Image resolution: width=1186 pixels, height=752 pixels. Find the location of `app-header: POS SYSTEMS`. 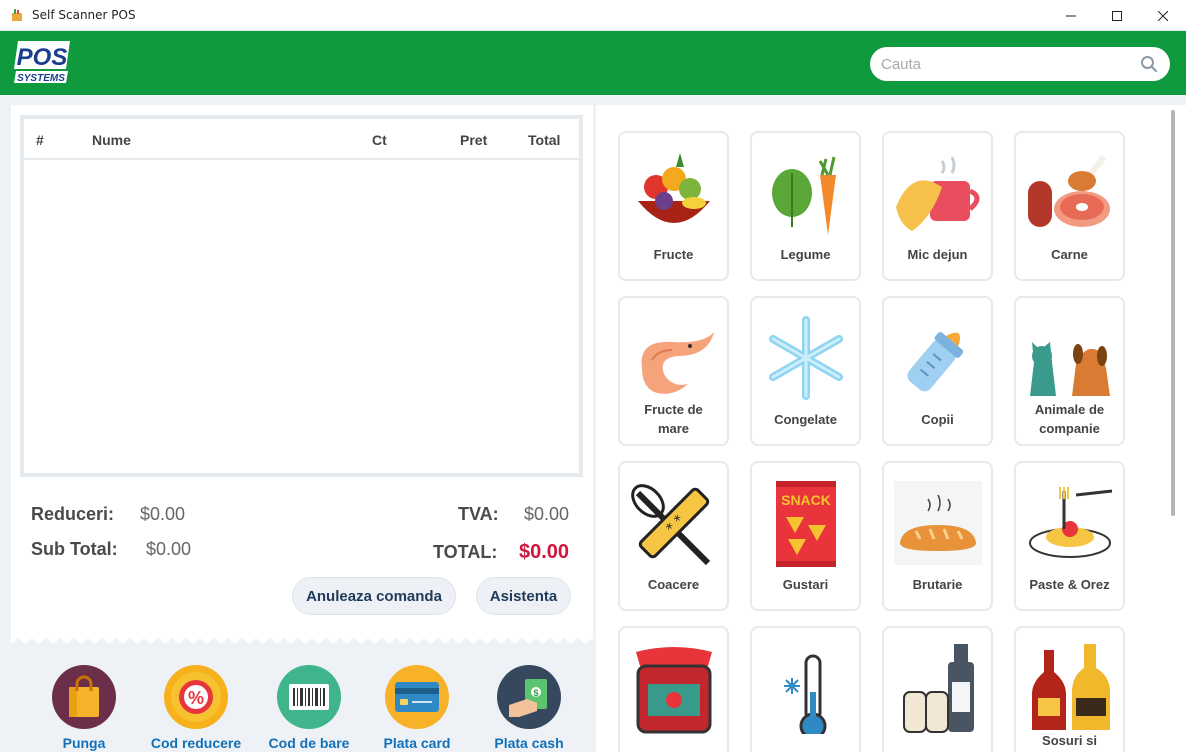

app-header: POS SYSTEMS is located at coordinates (593, 63).